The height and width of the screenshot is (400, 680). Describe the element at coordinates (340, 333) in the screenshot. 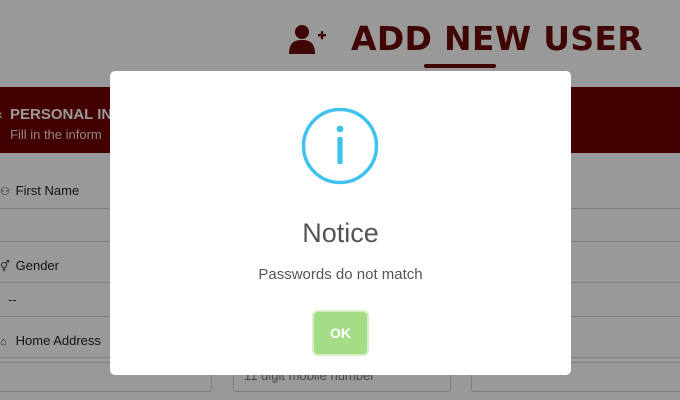

I see `ok-button: OK` at that location.